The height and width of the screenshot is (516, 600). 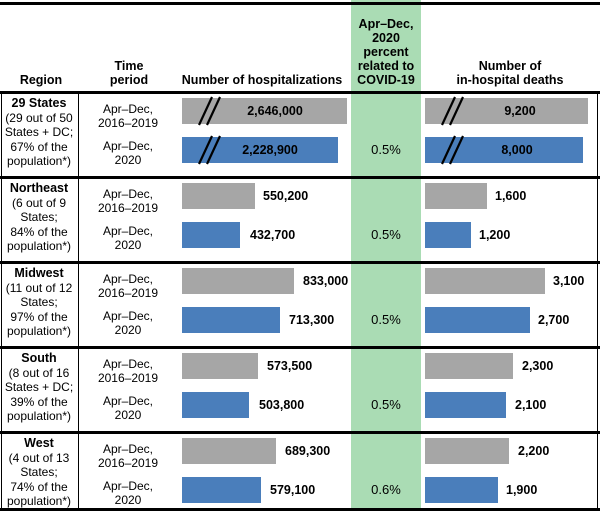 What do you see at coordinates (39, 358) in the screenshot?
I see `region-name: South` at bounding box center [39, 358].